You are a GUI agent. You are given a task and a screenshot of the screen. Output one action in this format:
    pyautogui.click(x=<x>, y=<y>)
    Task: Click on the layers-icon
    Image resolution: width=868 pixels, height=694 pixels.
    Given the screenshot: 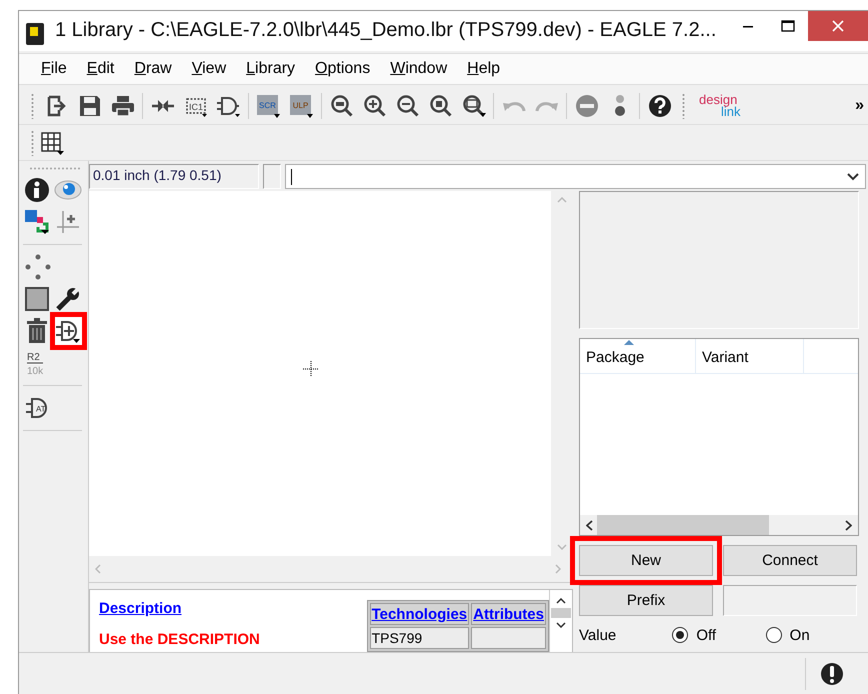 What is the action you would take?
    pyautogui.click(x=37, y=222)
    